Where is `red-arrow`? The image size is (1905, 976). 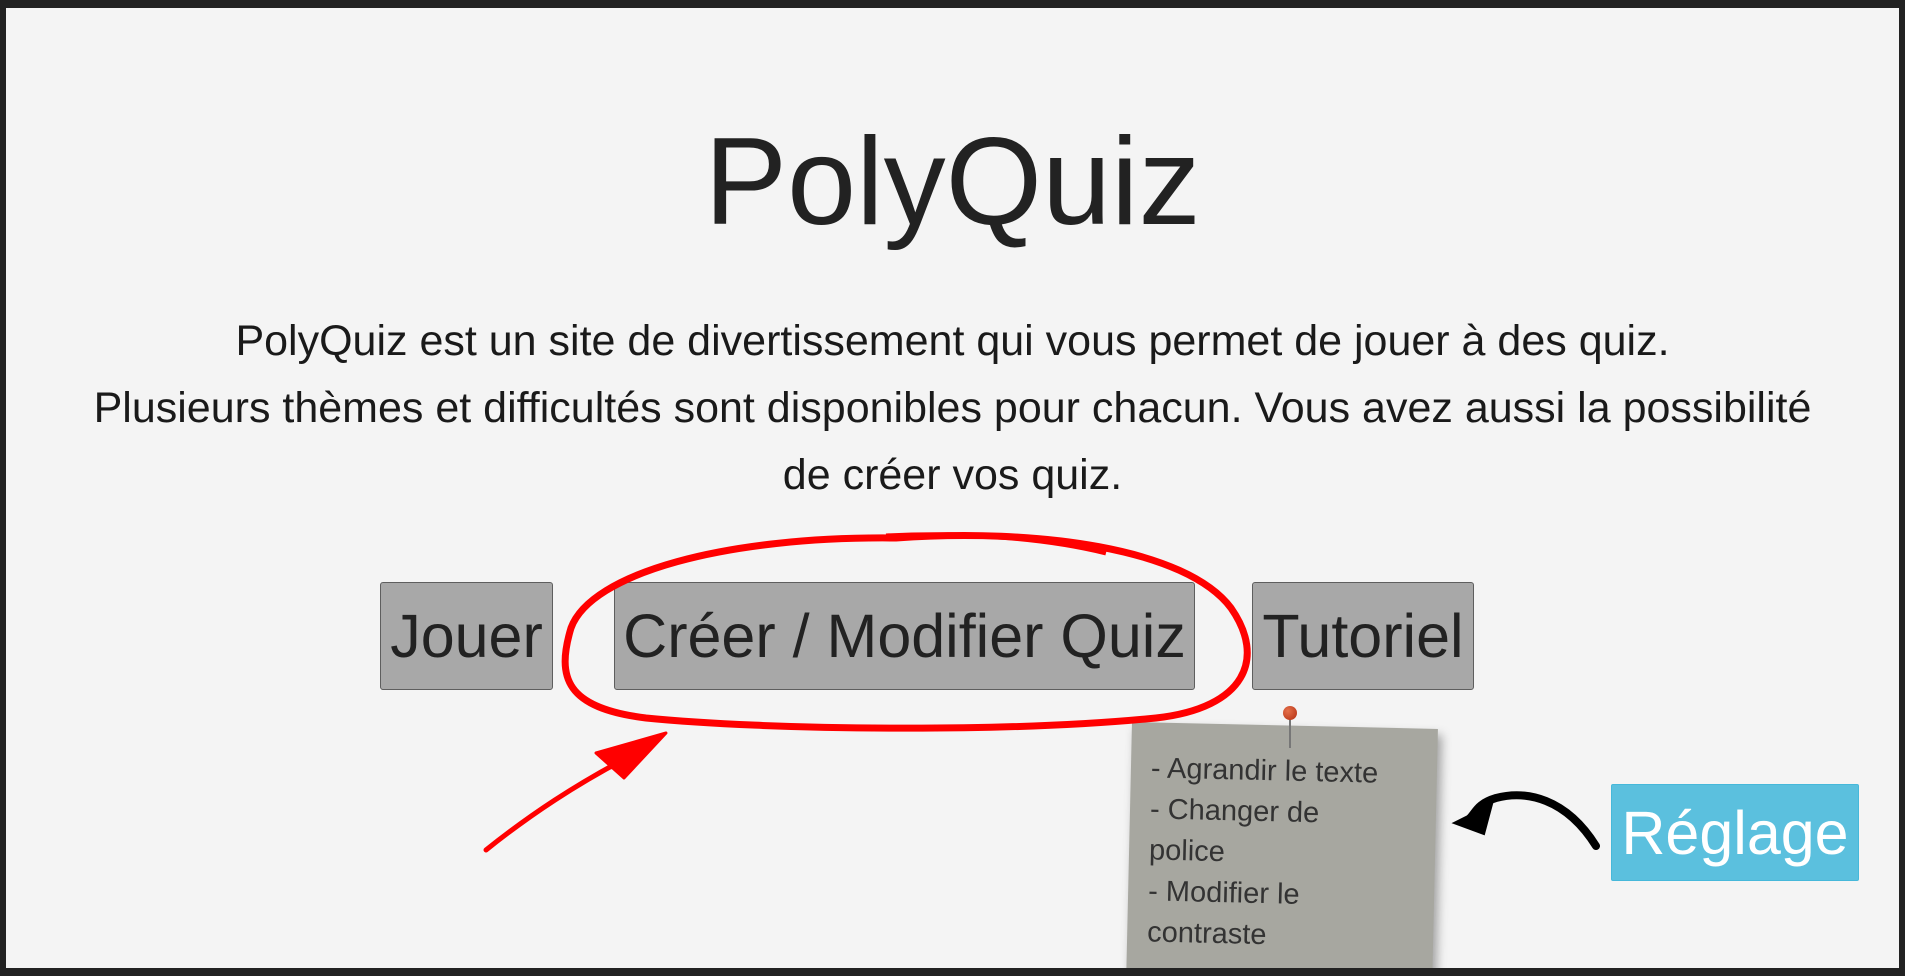
red-arrow is located at coordinates (566, 799).